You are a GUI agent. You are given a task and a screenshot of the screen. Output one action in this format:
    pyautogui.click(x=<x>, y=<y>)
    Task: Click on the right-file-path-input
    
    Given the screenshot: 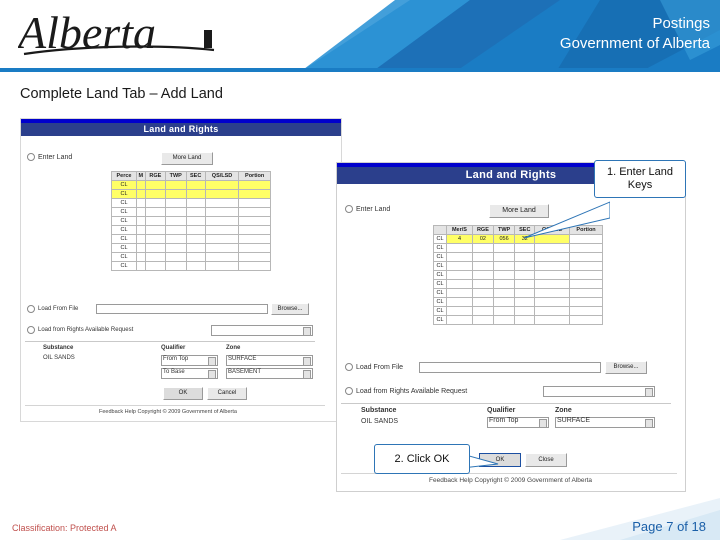 What is the action you would take?
    pyautogui.click(x=510, y=367)
    